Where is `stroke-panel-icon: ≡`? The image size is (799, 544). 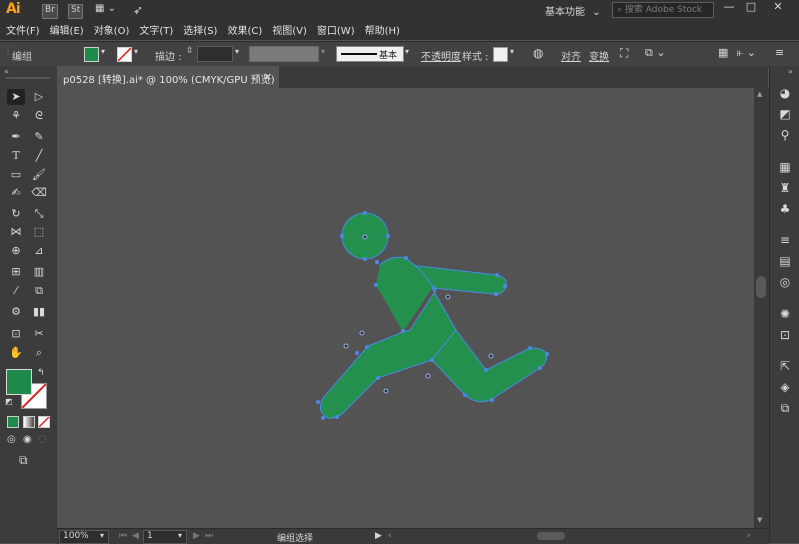 stroke-panel-icon: ≡ is located at coordinates (785, 240).